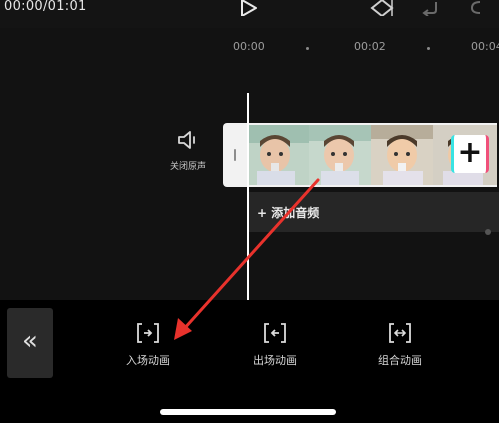 The image size is (499, 423). What do you see at coordinates (187, 167) in the screenshot?
I see `mute-label: 关闭原声` at bounding box center [187, 167].